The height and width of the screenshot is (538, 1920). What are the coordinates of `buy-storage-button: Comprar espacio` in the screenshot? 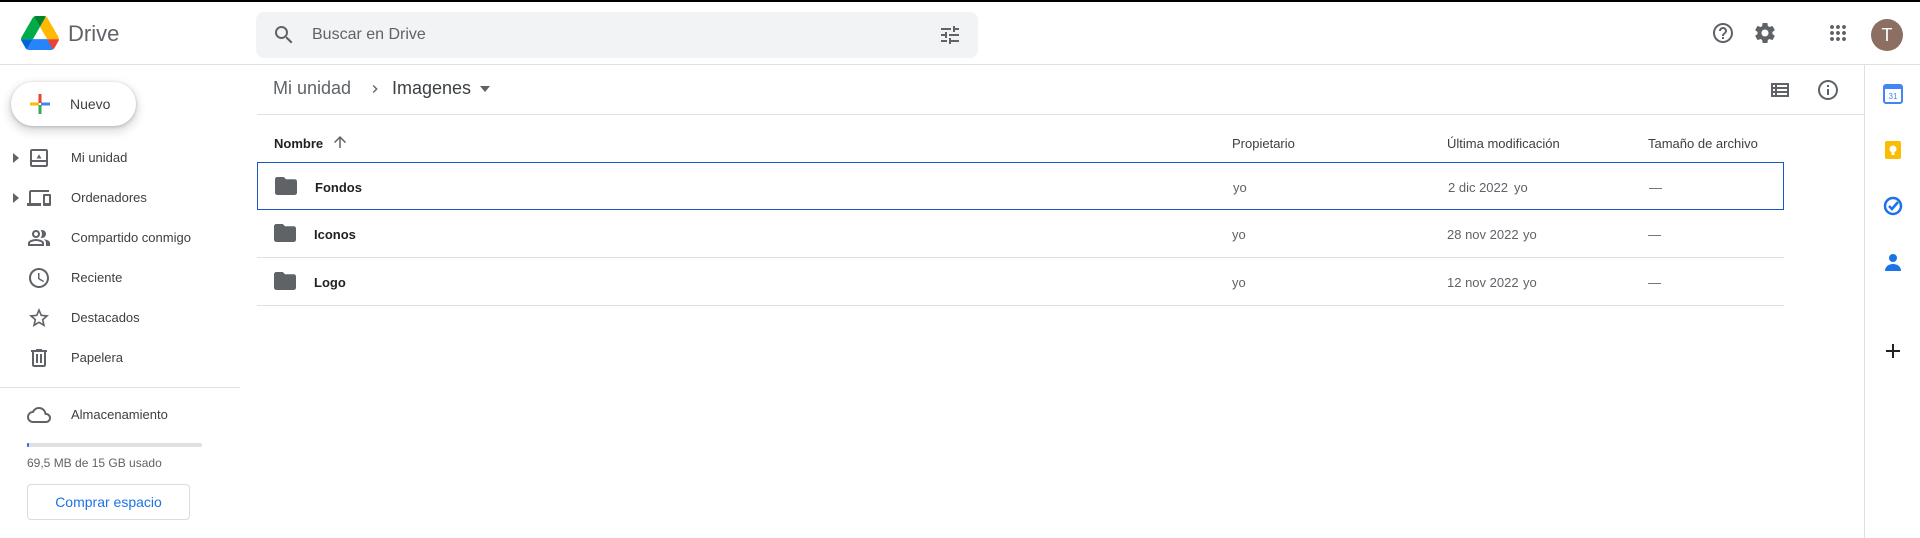 It's located at (108, 502).